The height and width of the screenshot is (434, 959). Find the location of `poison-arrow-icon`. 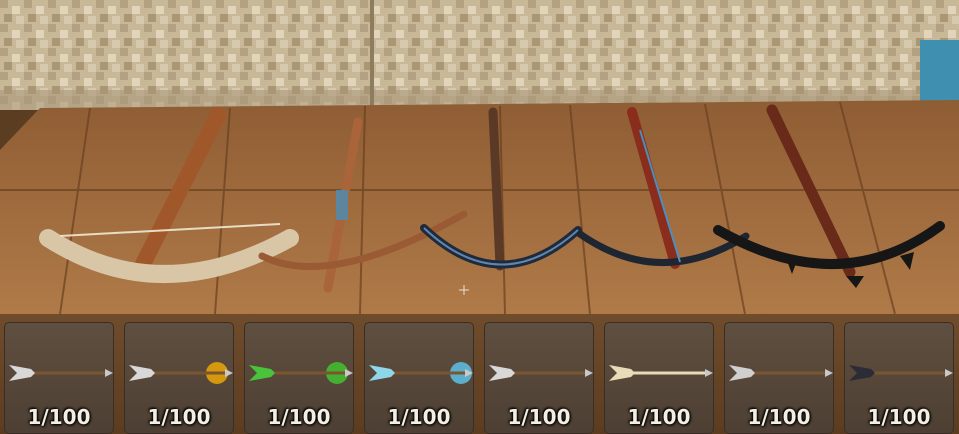

poison-arrow-icon is located at coordinates (301, 373).